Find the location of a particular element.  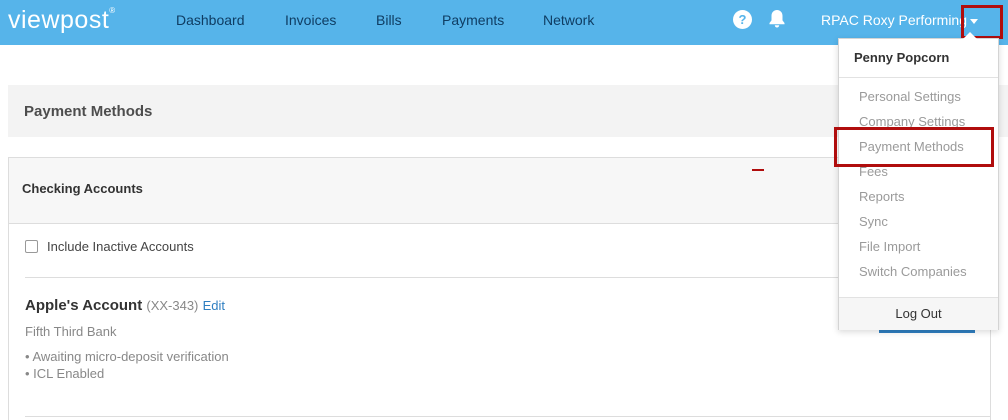

logout-button: Log Out is located at coordinates (918, 313).